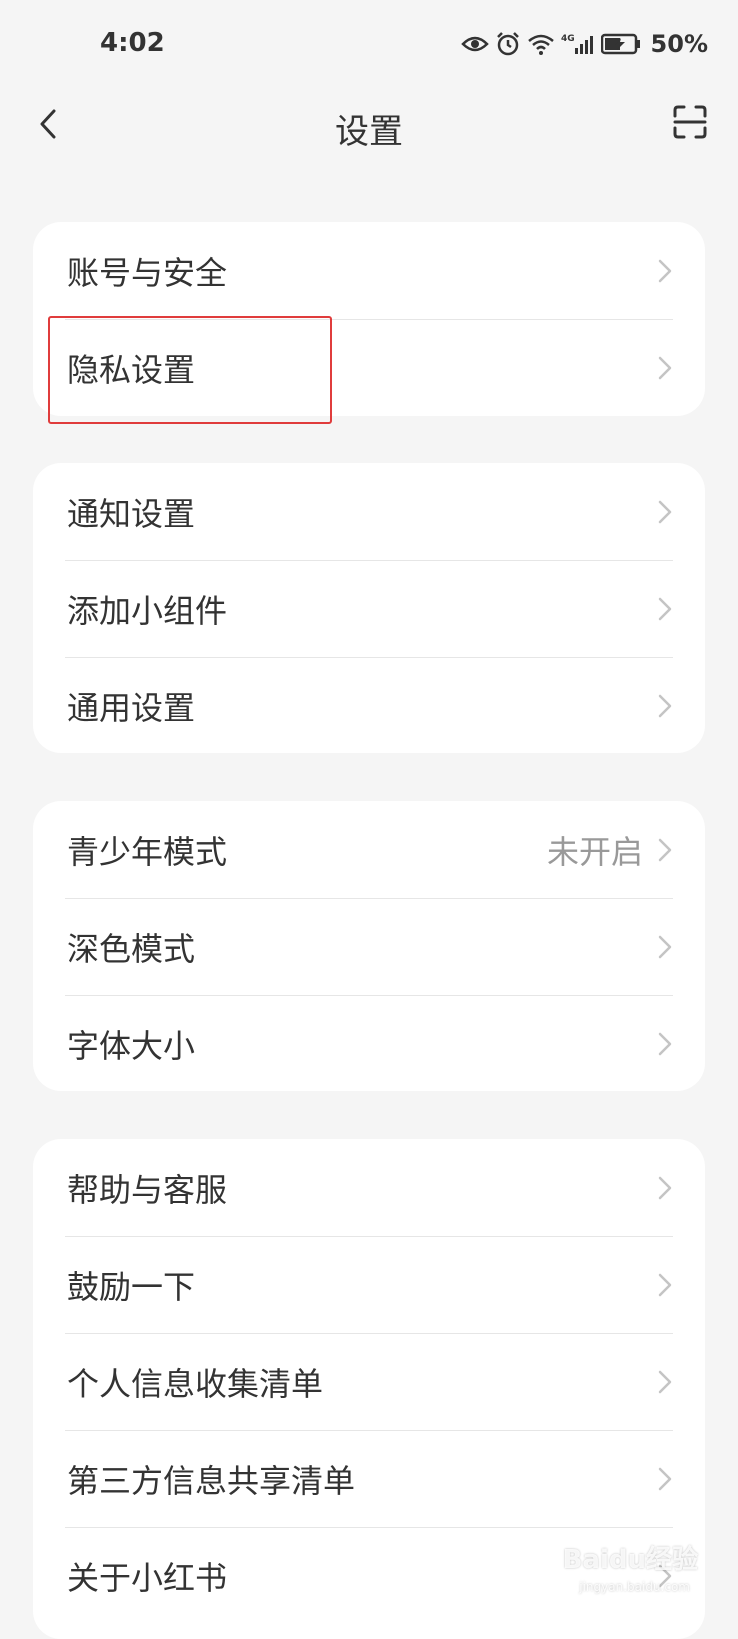  Describe the element at coordinates (147, 610) in the screenshot. I see `settings-item-label: 添加小组件` at that location.